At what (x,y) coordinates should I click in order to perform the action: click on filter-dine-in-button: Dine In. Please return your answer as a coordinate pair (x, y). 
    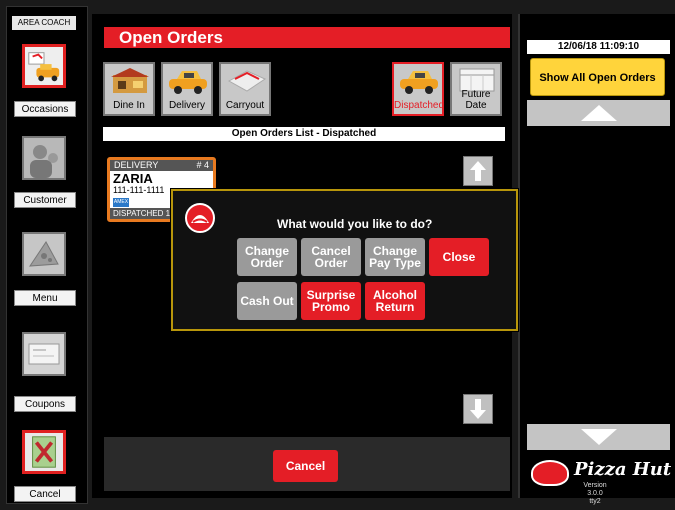
    Looking at the image, I should click on (129, 89).